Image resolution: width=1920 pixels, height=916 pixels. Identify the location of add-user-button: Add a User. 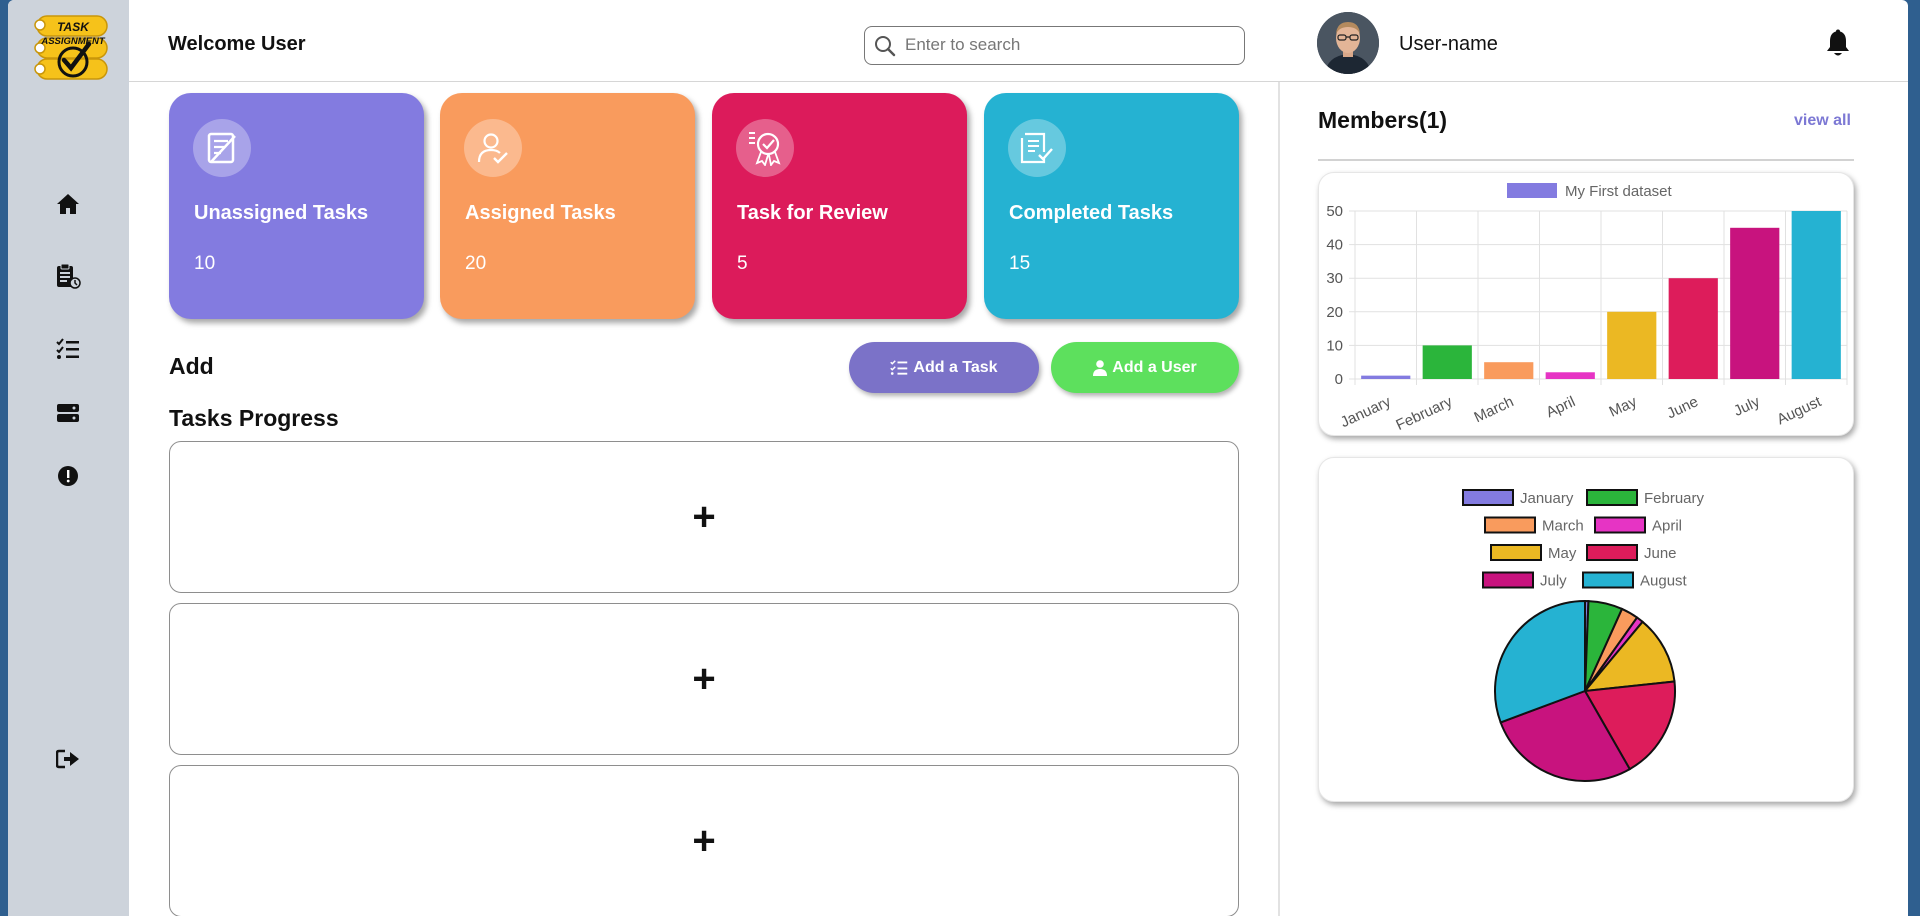
(1145, 367).